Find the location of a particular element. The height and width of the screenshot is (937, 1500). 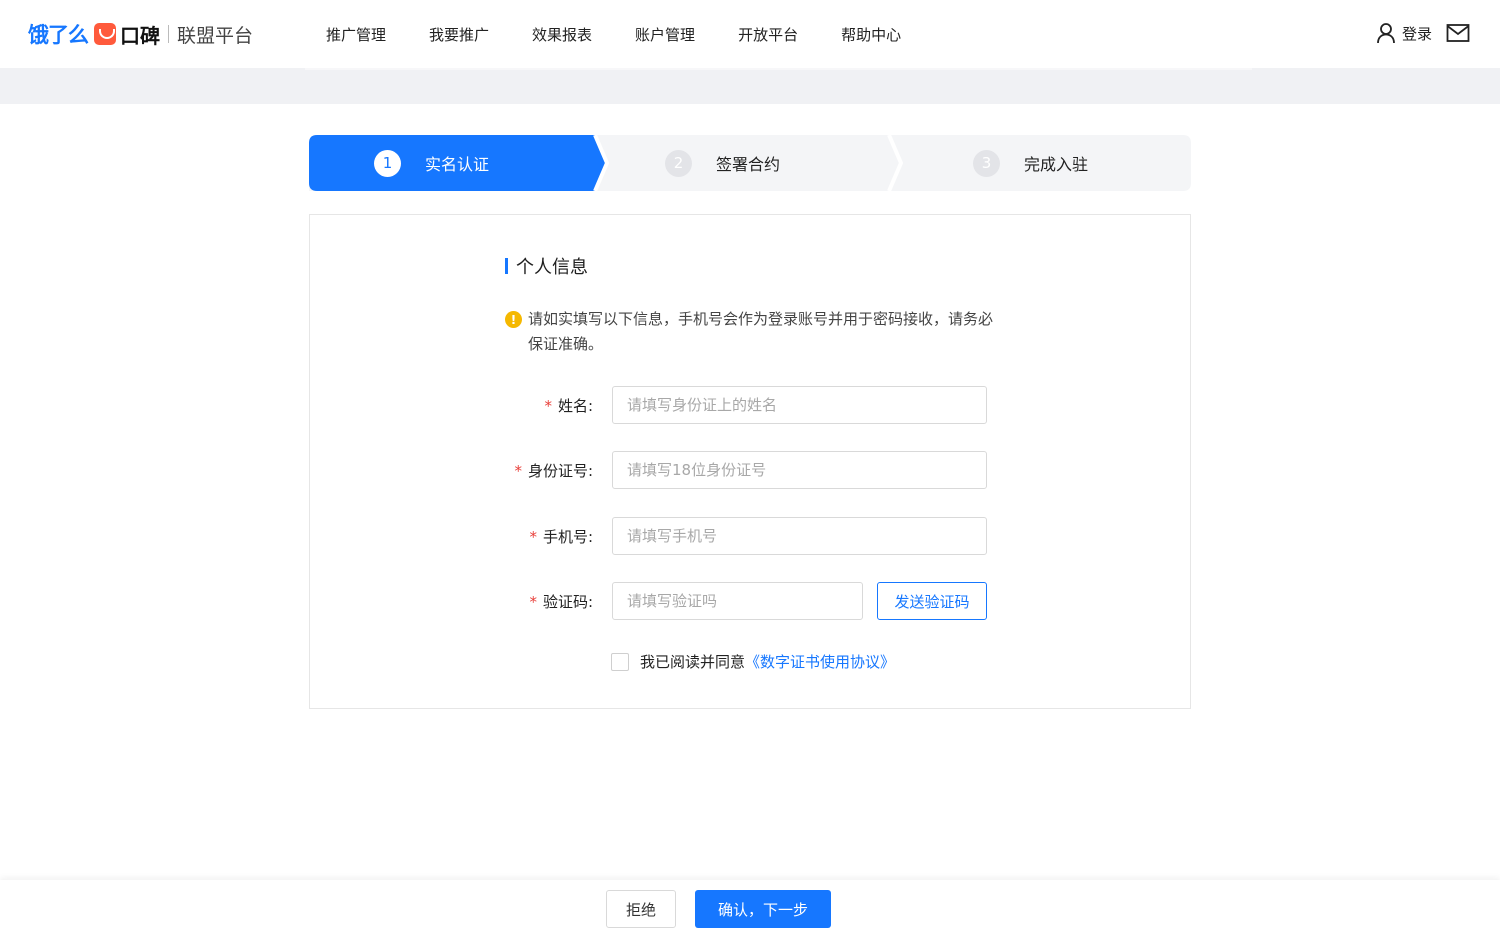

footer-action-bar: 拒绝 确认，下一步 is located at coordinates (750, 908).